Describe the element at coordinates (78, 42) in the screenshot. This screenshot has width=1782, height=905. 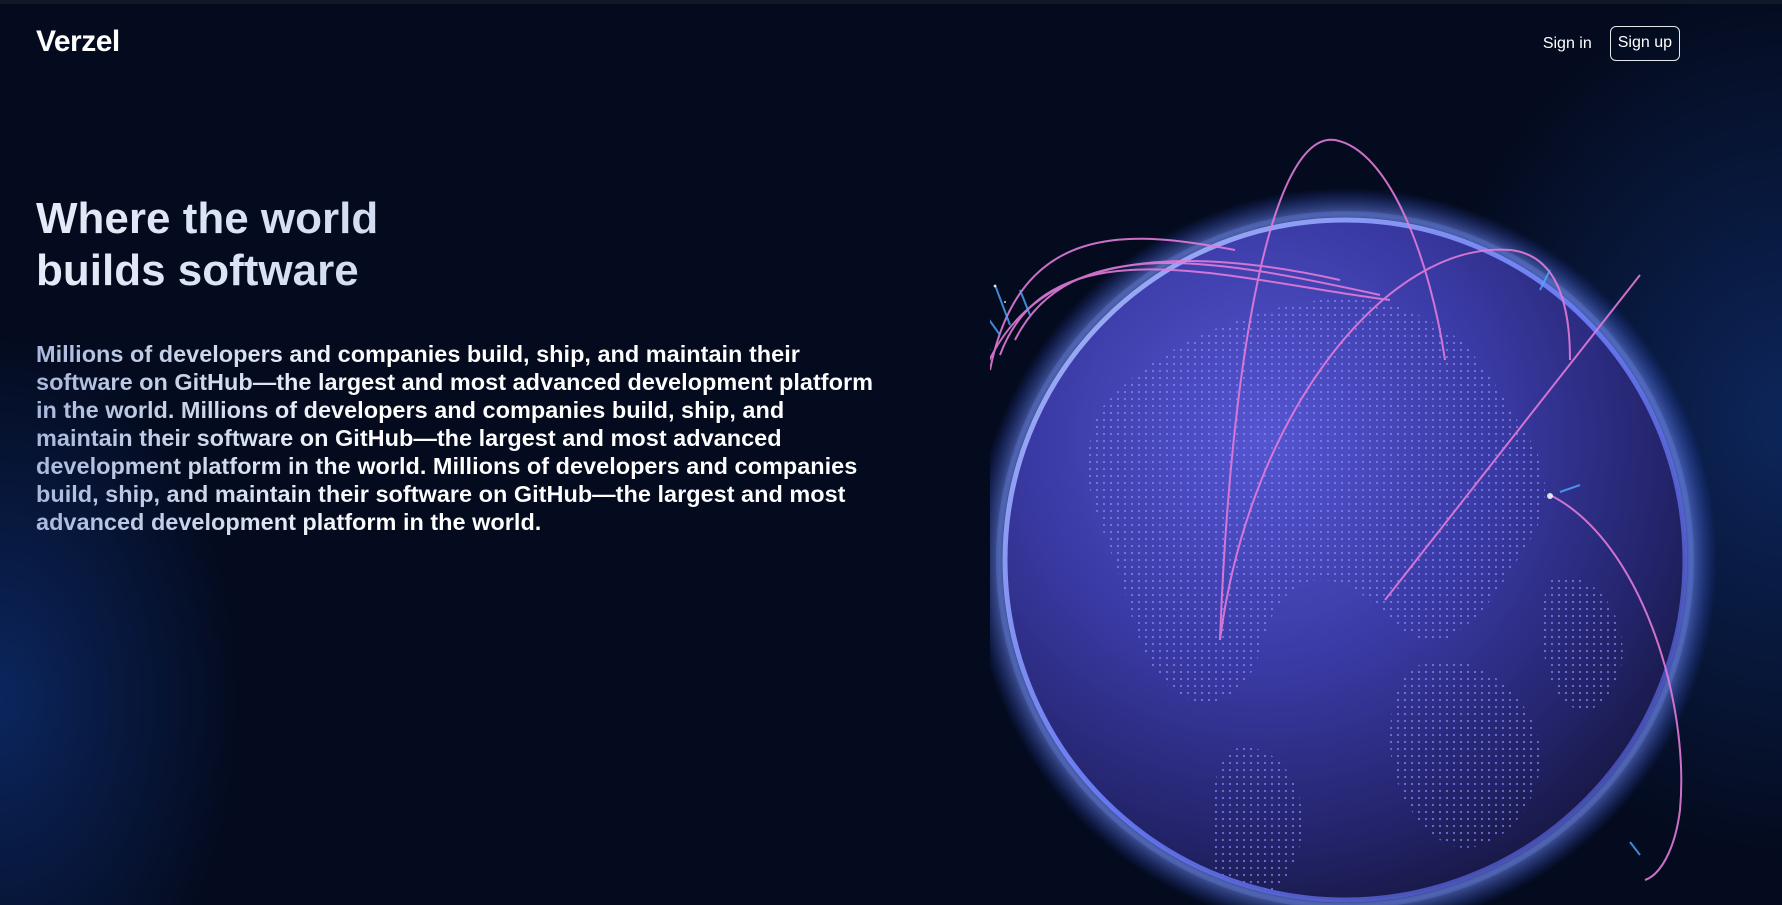
I see `brand-logo: Verzel` at that location.